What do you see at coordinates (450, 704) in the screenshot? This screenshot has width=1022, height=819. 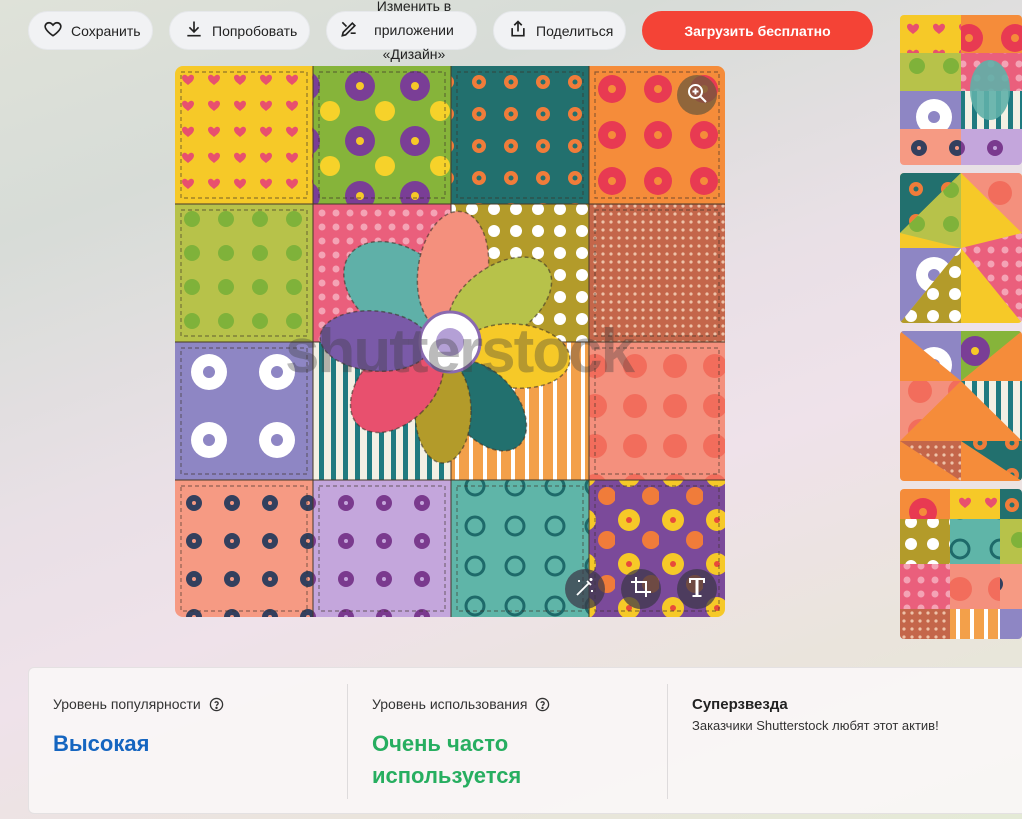 I see `usage-label: Уровень использования` at bounding box center [450, 704].